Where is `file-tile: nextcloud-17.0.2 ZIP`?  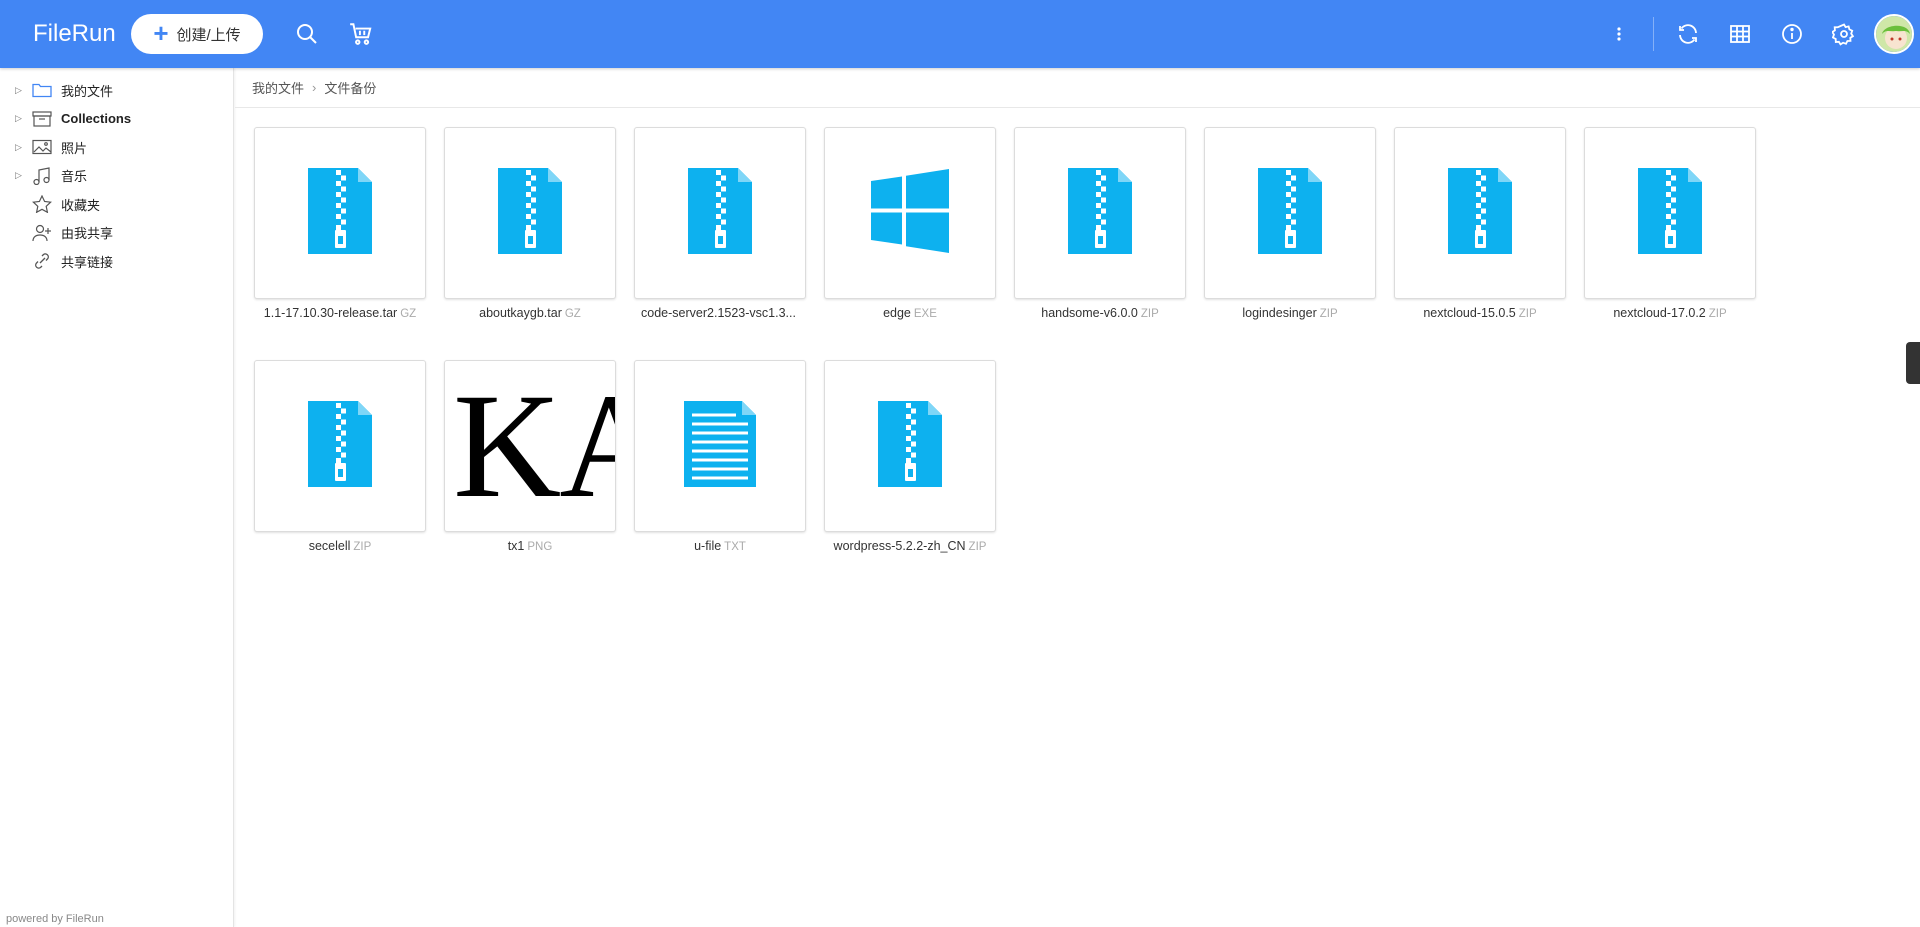
file-tile: nextcloud-17.0.2 ZIP is located at coordinates (1670, 223).